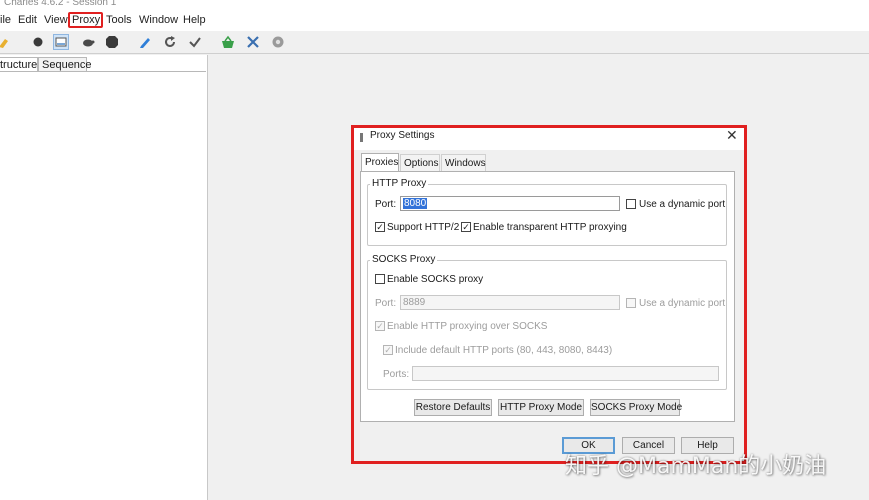  I want to click on menu-window: Window, so click(158, 20).